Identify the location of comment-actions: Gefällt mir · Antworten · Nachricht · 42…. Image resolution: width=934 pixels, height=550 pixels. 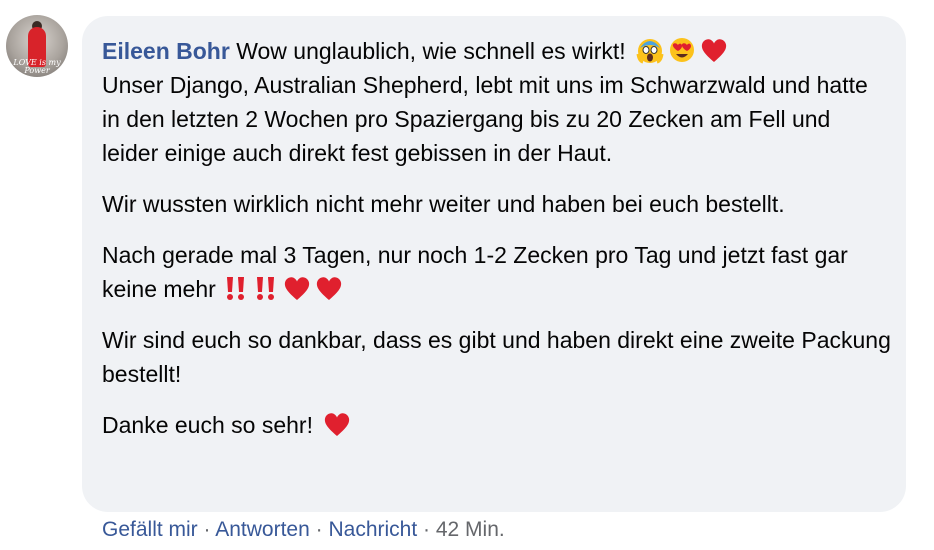
(303, 530).